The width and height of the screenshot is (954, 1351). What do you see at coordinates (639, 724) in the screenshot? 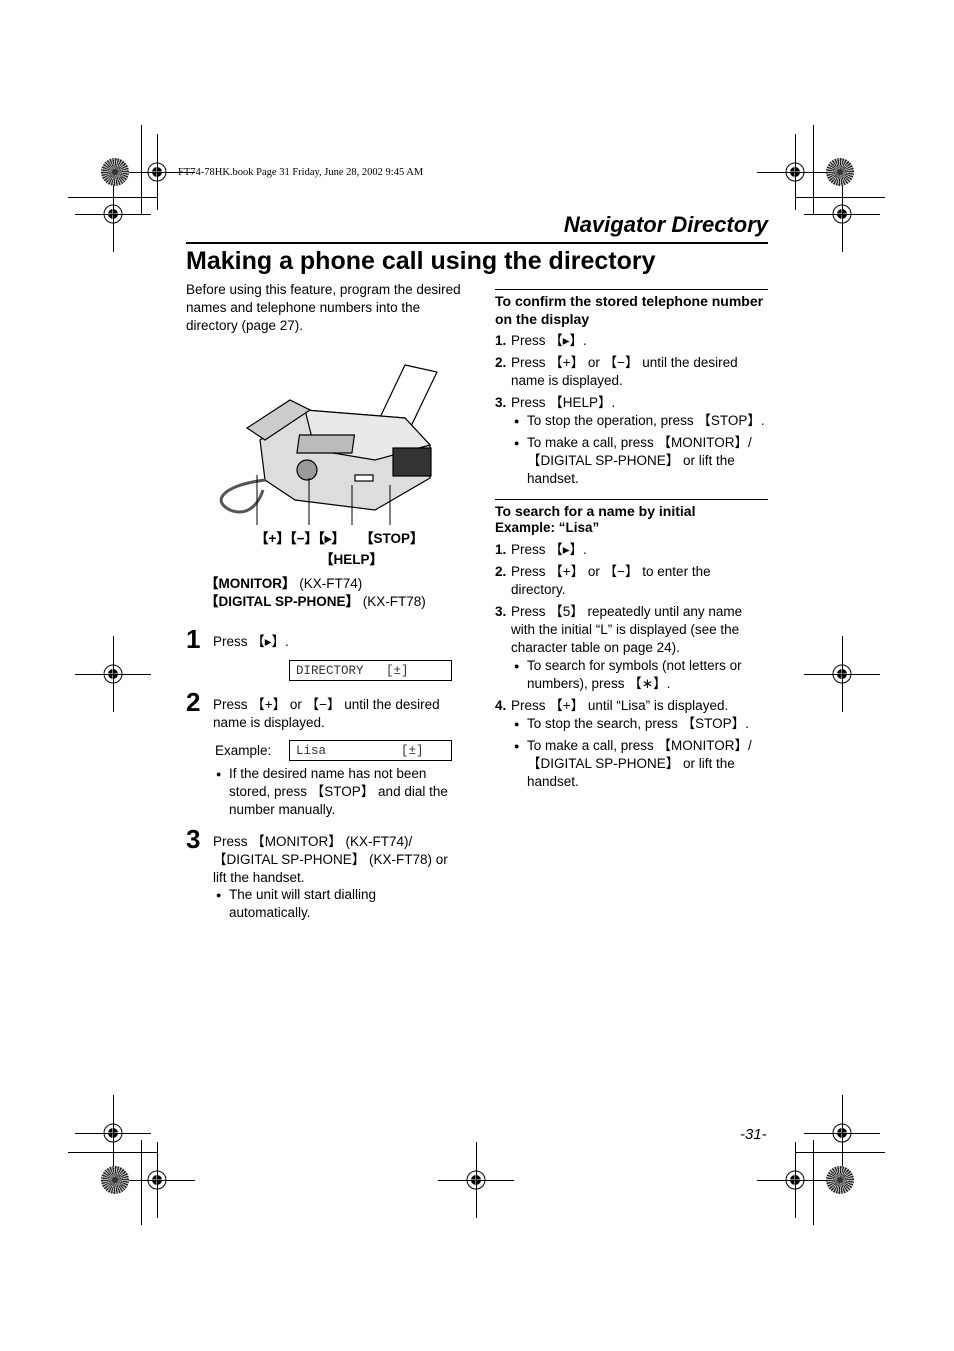
I see `bullet-item: To stop the search, press 【STOP】.` at bounding box center [639, 724].